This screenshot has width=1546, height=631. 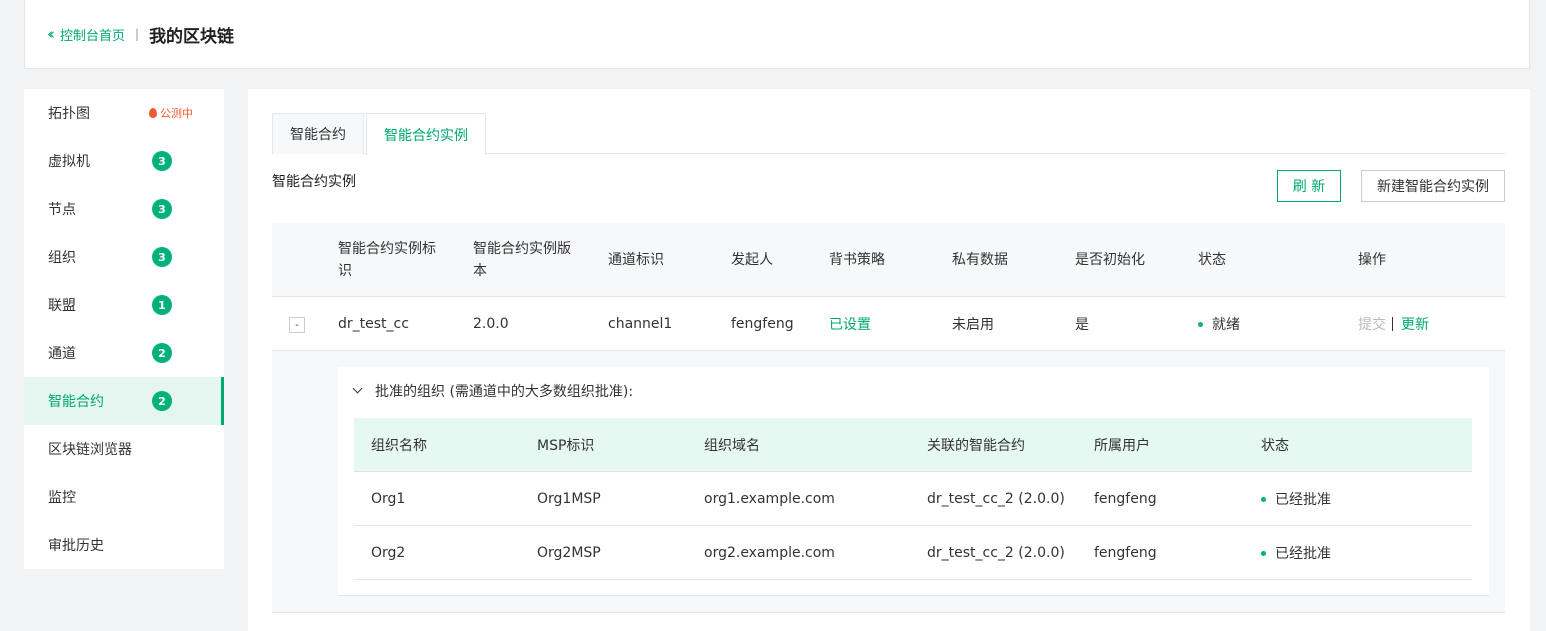 What do you see at coordinates (762, 324) in the screenshot?
I see `cell-initiator: fengfeng` at bounding box center [762, 324].